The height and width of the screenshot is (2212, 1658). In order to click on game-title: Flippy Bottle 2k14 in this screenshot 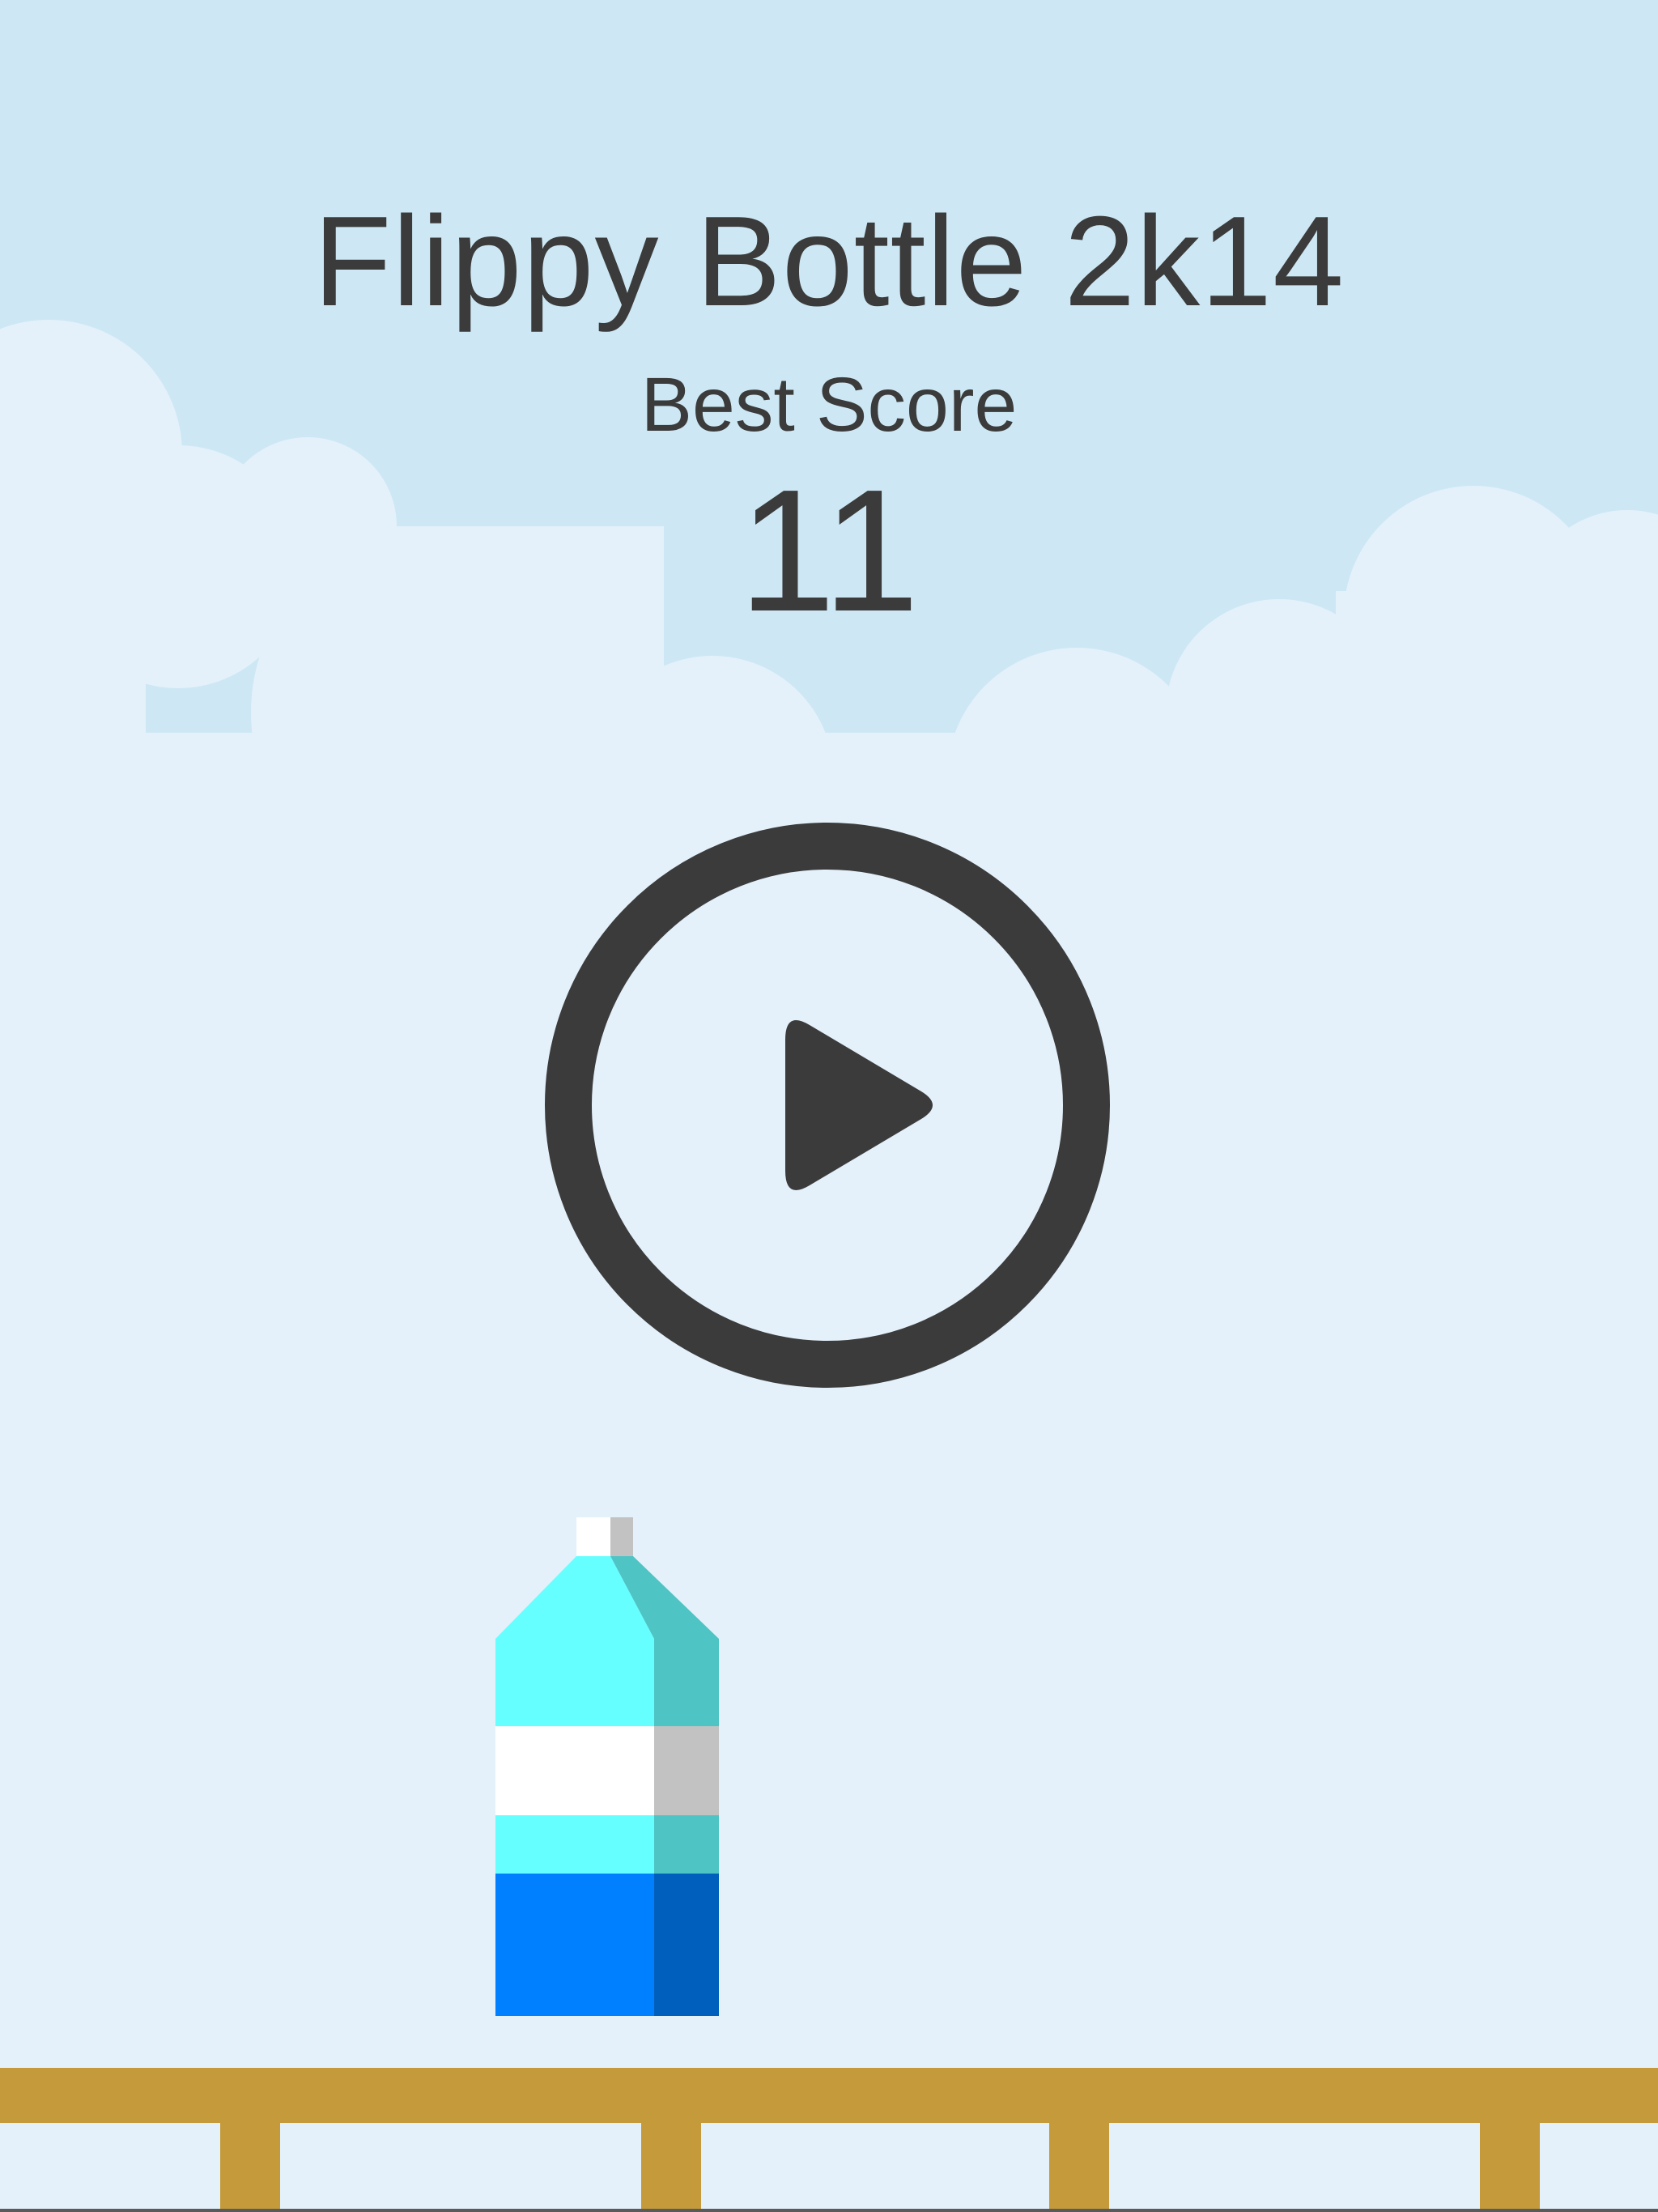, I will do `click(829, 261)`.